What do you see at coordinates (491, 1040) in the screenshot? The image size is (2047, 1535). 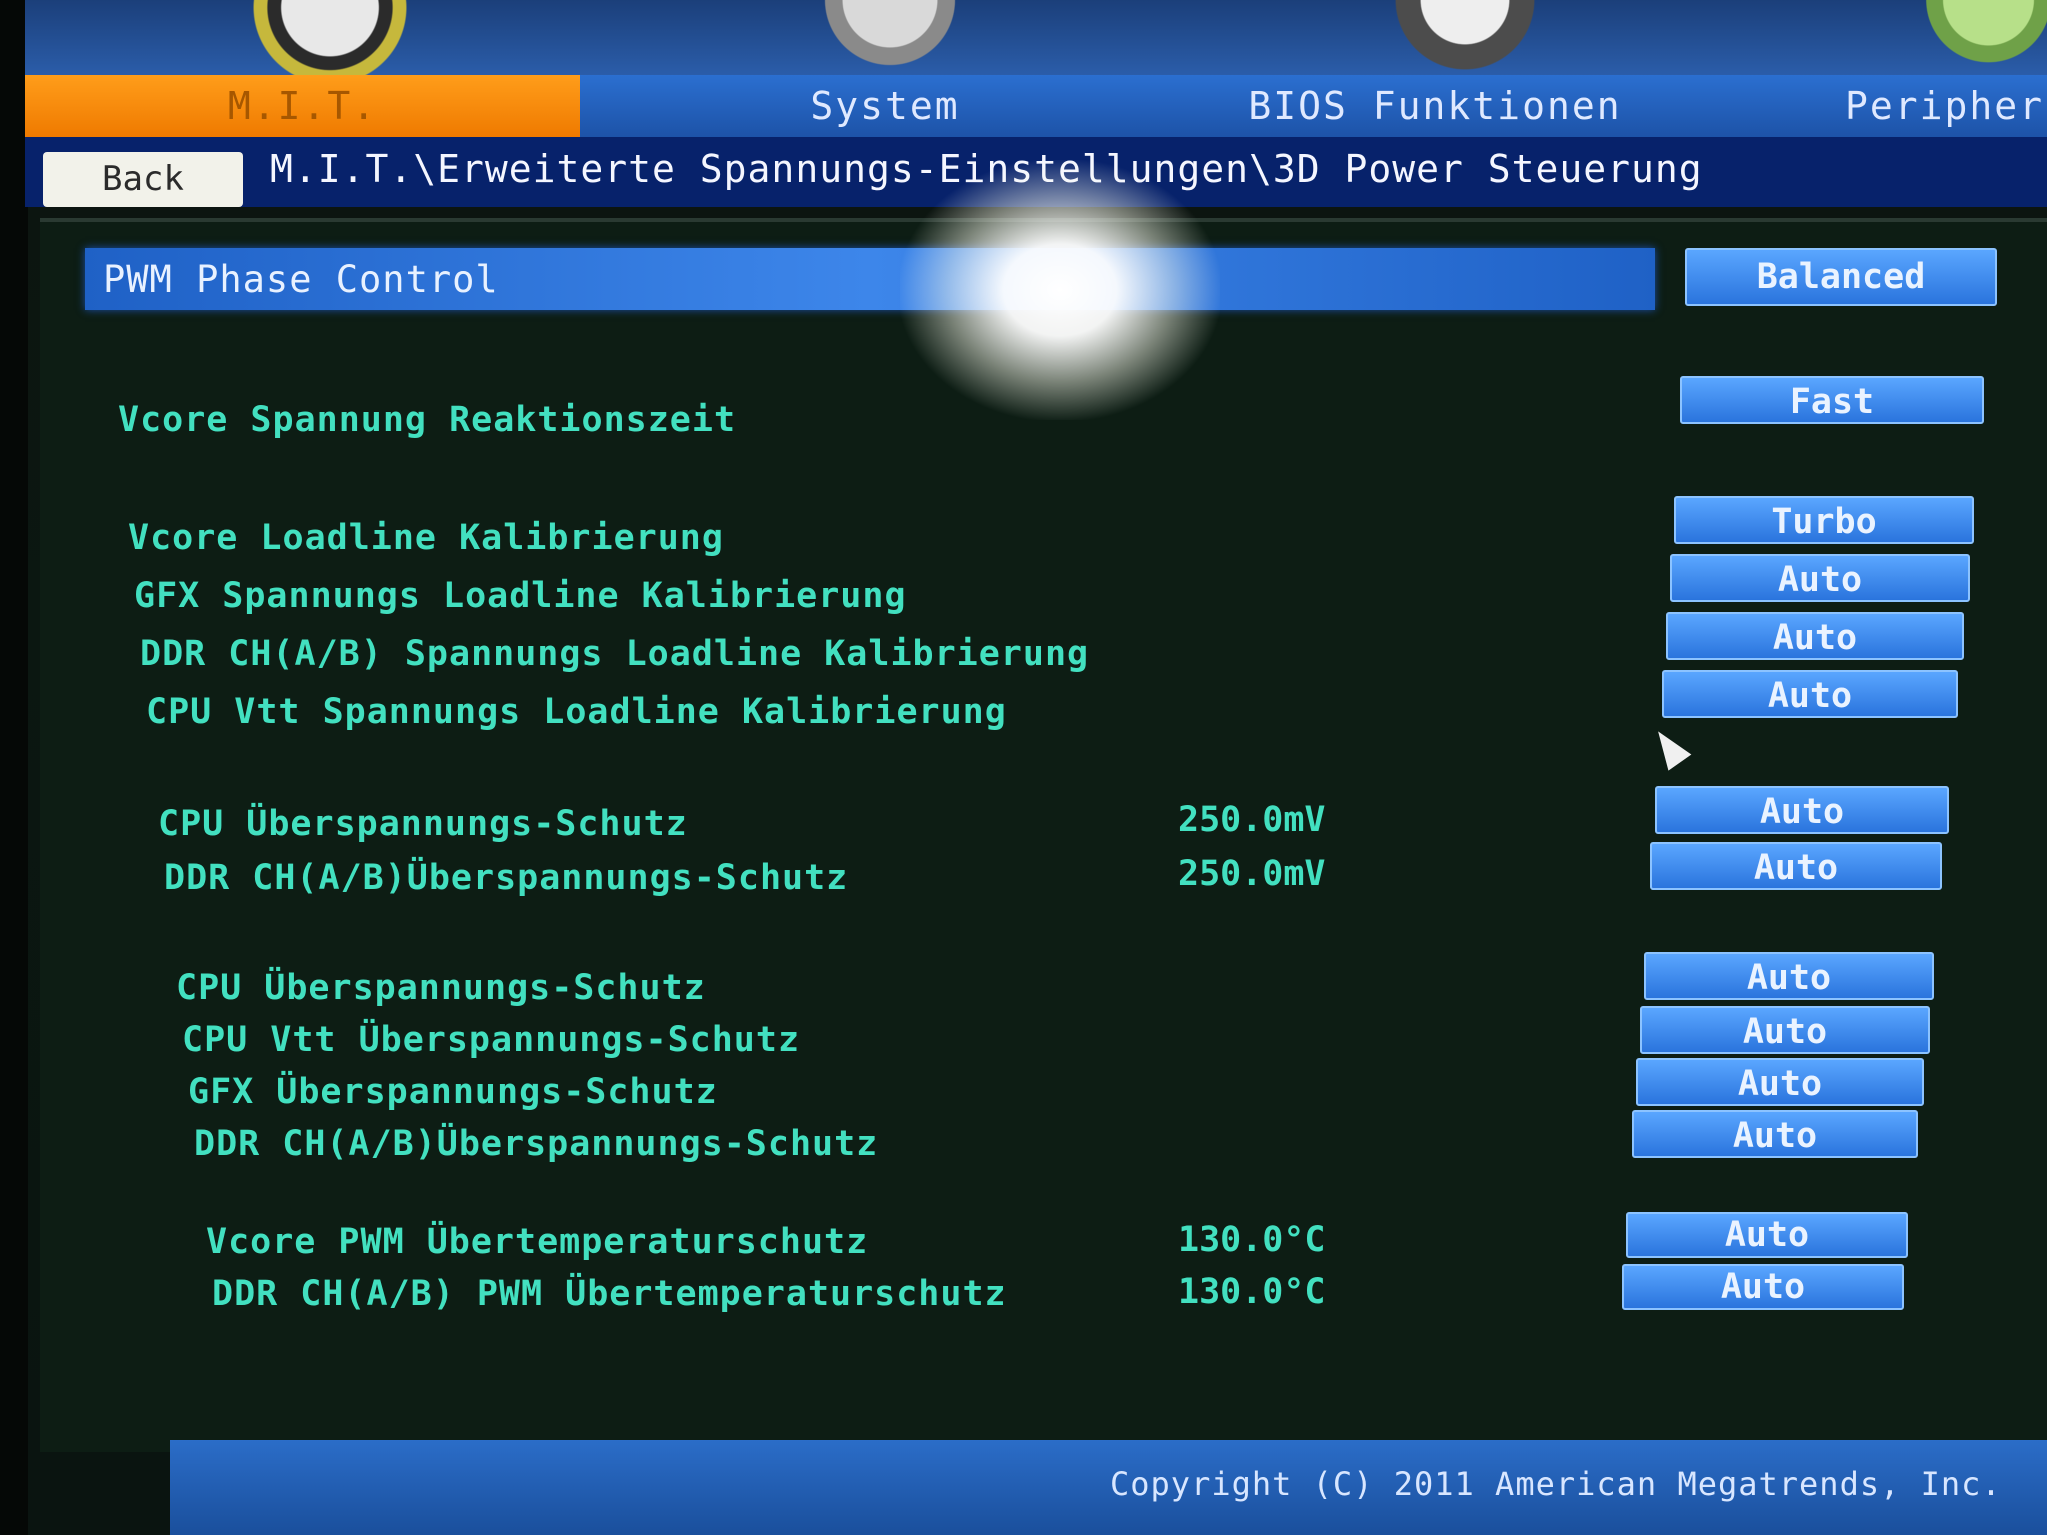 I see `setting-label: CPU Vtt Überspannungs-Schutz` at bounding box center [491, 1040].